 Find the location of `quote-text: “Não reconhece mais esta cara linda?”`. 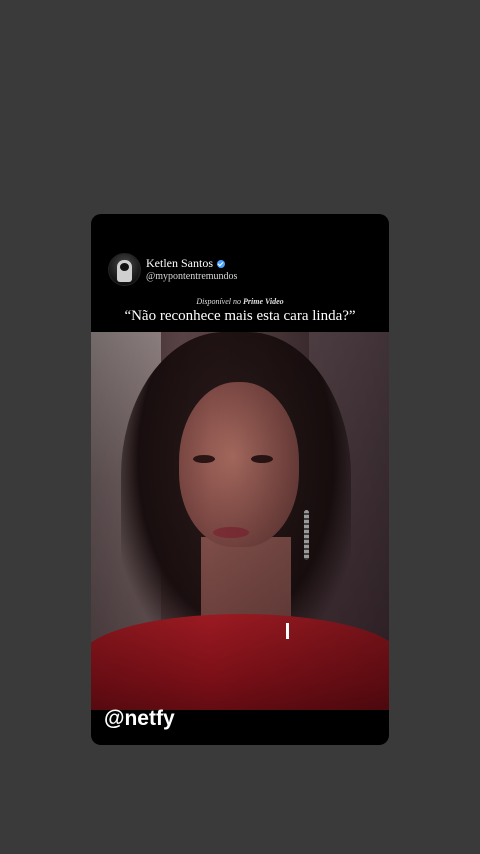

quote-text: “Não reconhece mais esta cara linda?” is located at coordinates (240, 316).